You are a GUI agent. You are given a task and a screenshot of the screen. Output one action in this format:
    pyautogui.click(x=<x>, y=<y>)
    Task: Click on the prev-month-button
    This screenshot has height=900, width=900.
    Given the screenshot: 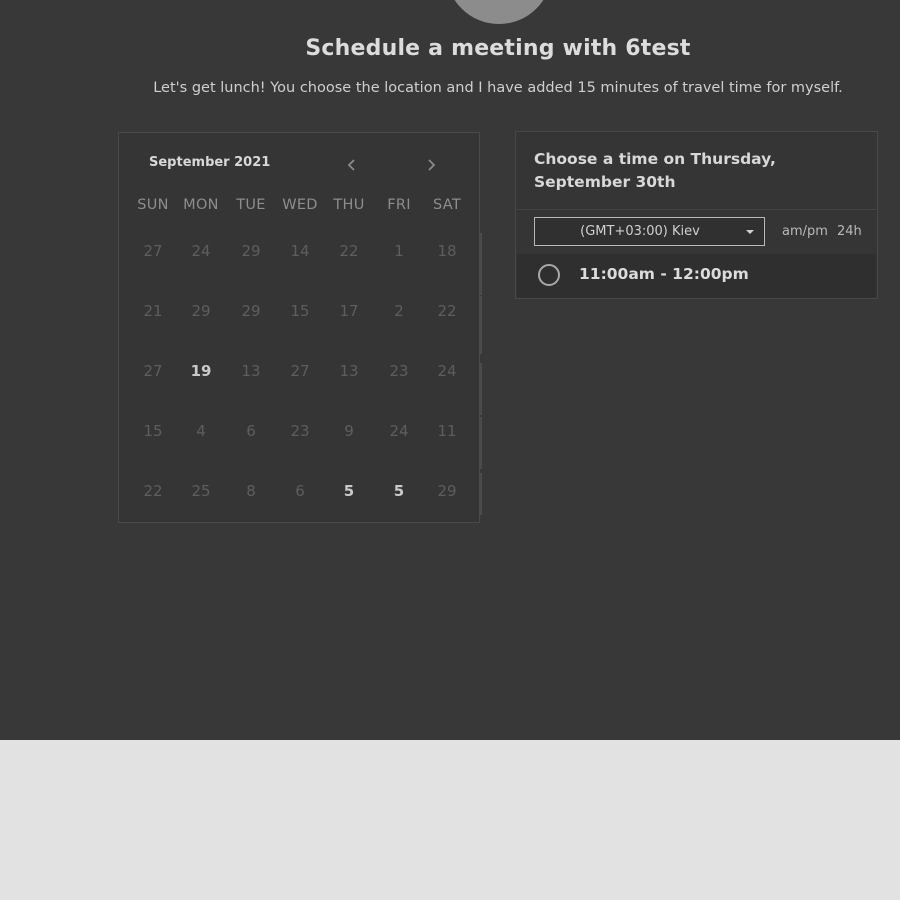 What is the action you would take?
    pyautogui.click(x=351, y=165)
    